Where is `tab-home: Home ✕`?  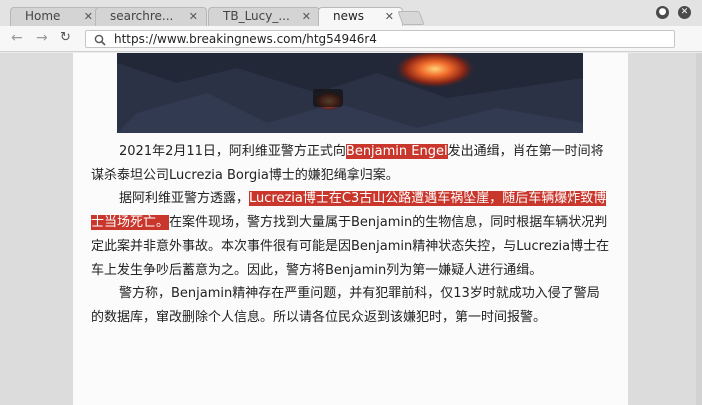
tab-home: Home ✕ is located at coordinates (56, 16).